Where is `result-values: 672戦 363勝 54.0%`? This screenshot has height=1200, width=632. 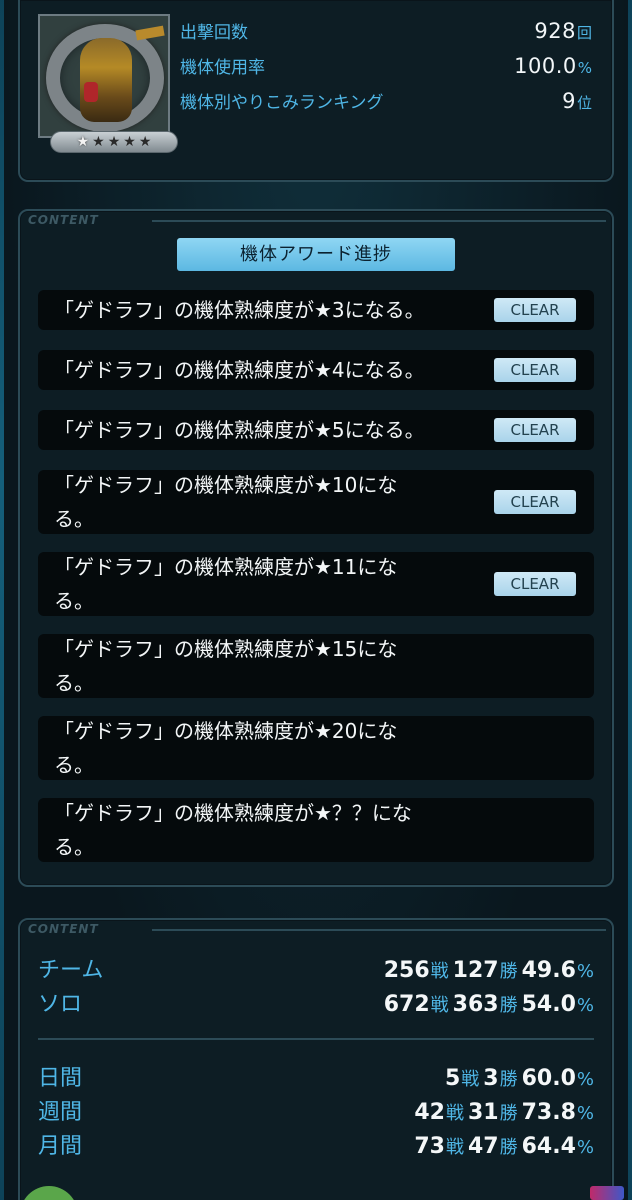
result-values: 672戦 363勝 54.0% is located at coordinates (489, 1004).